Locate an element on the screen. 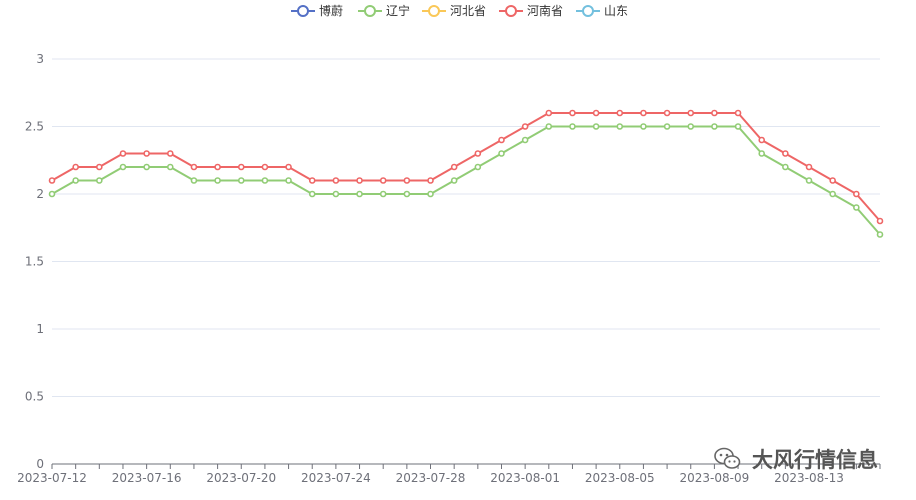  y-tick-label: 0 is located at coordinates (40, 464).